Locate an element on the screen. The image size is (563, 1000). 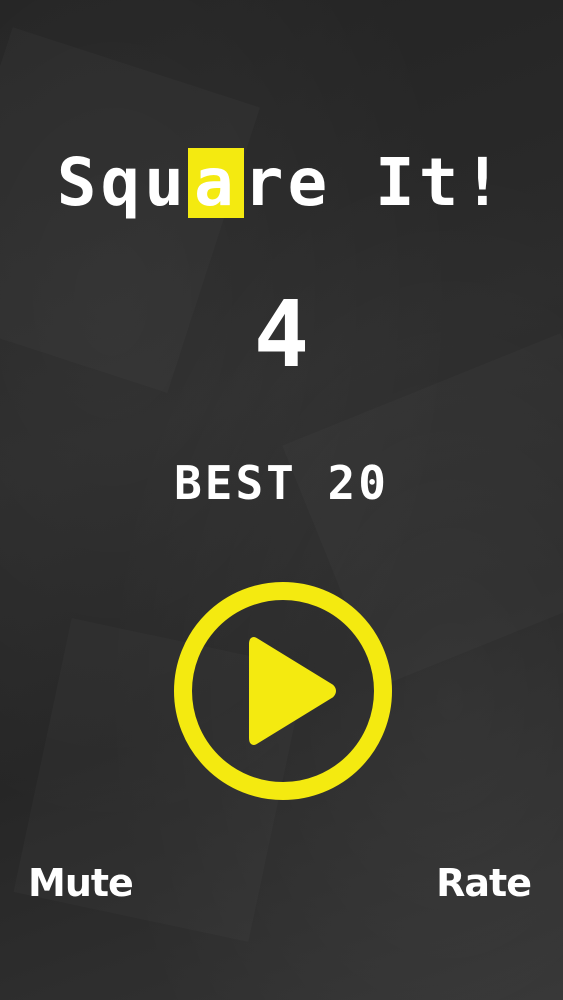
title-part-start: Squ is located at coordinates (122, 182).